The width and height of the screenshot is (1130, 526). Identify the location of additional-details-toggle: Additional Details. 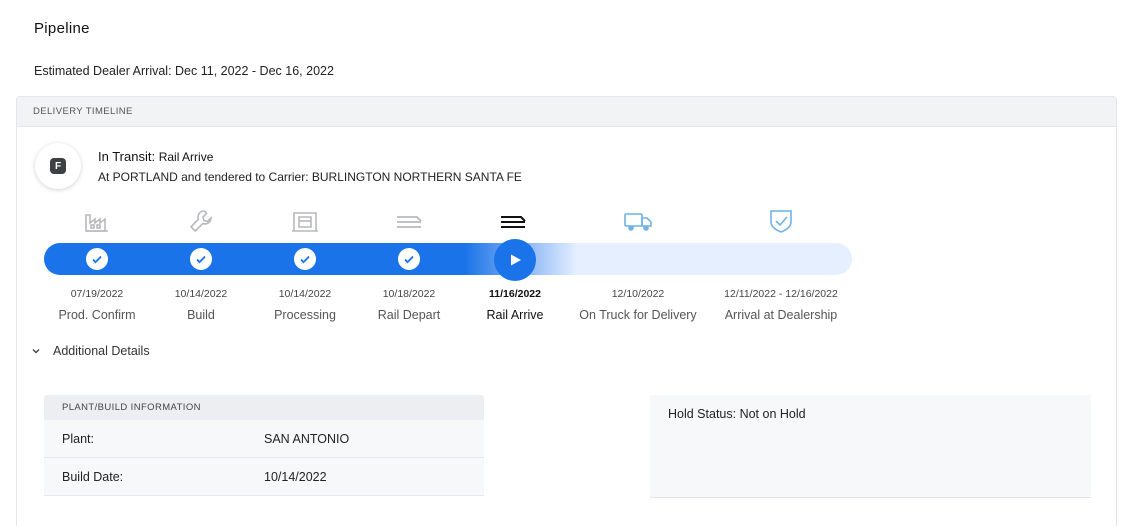
(89, 351).